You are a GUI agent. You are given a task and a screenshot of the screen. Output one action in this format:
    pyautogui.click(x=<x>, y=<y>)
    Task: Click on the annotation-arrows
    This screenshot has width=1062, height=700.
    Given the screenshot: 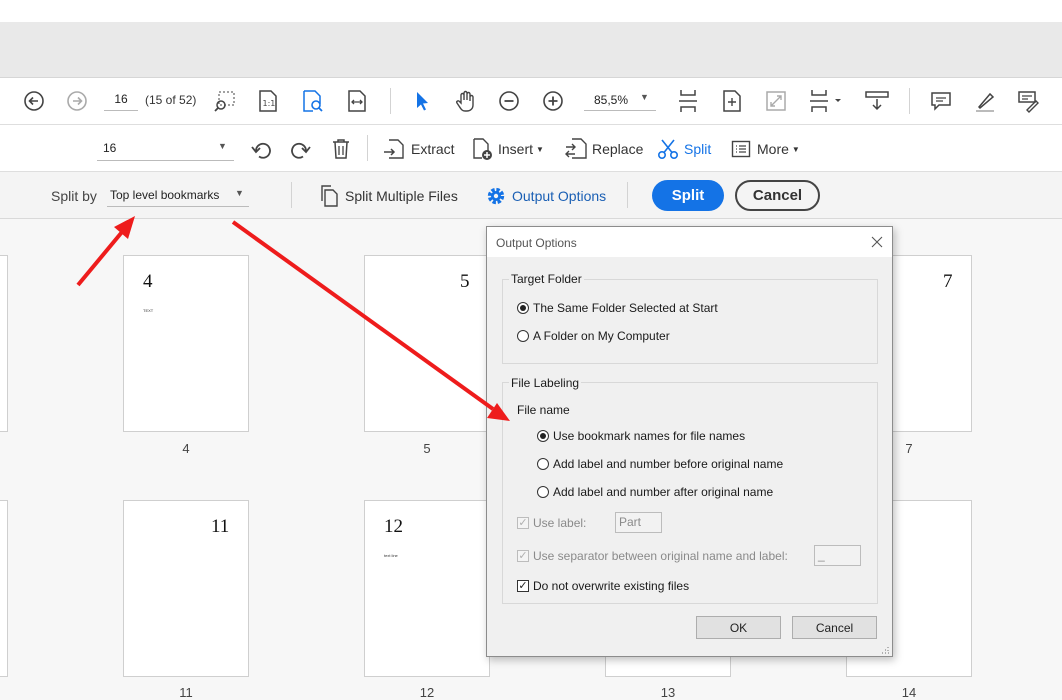 What is the action you would take?
    pyautogui.click(x=293, y=318)
    